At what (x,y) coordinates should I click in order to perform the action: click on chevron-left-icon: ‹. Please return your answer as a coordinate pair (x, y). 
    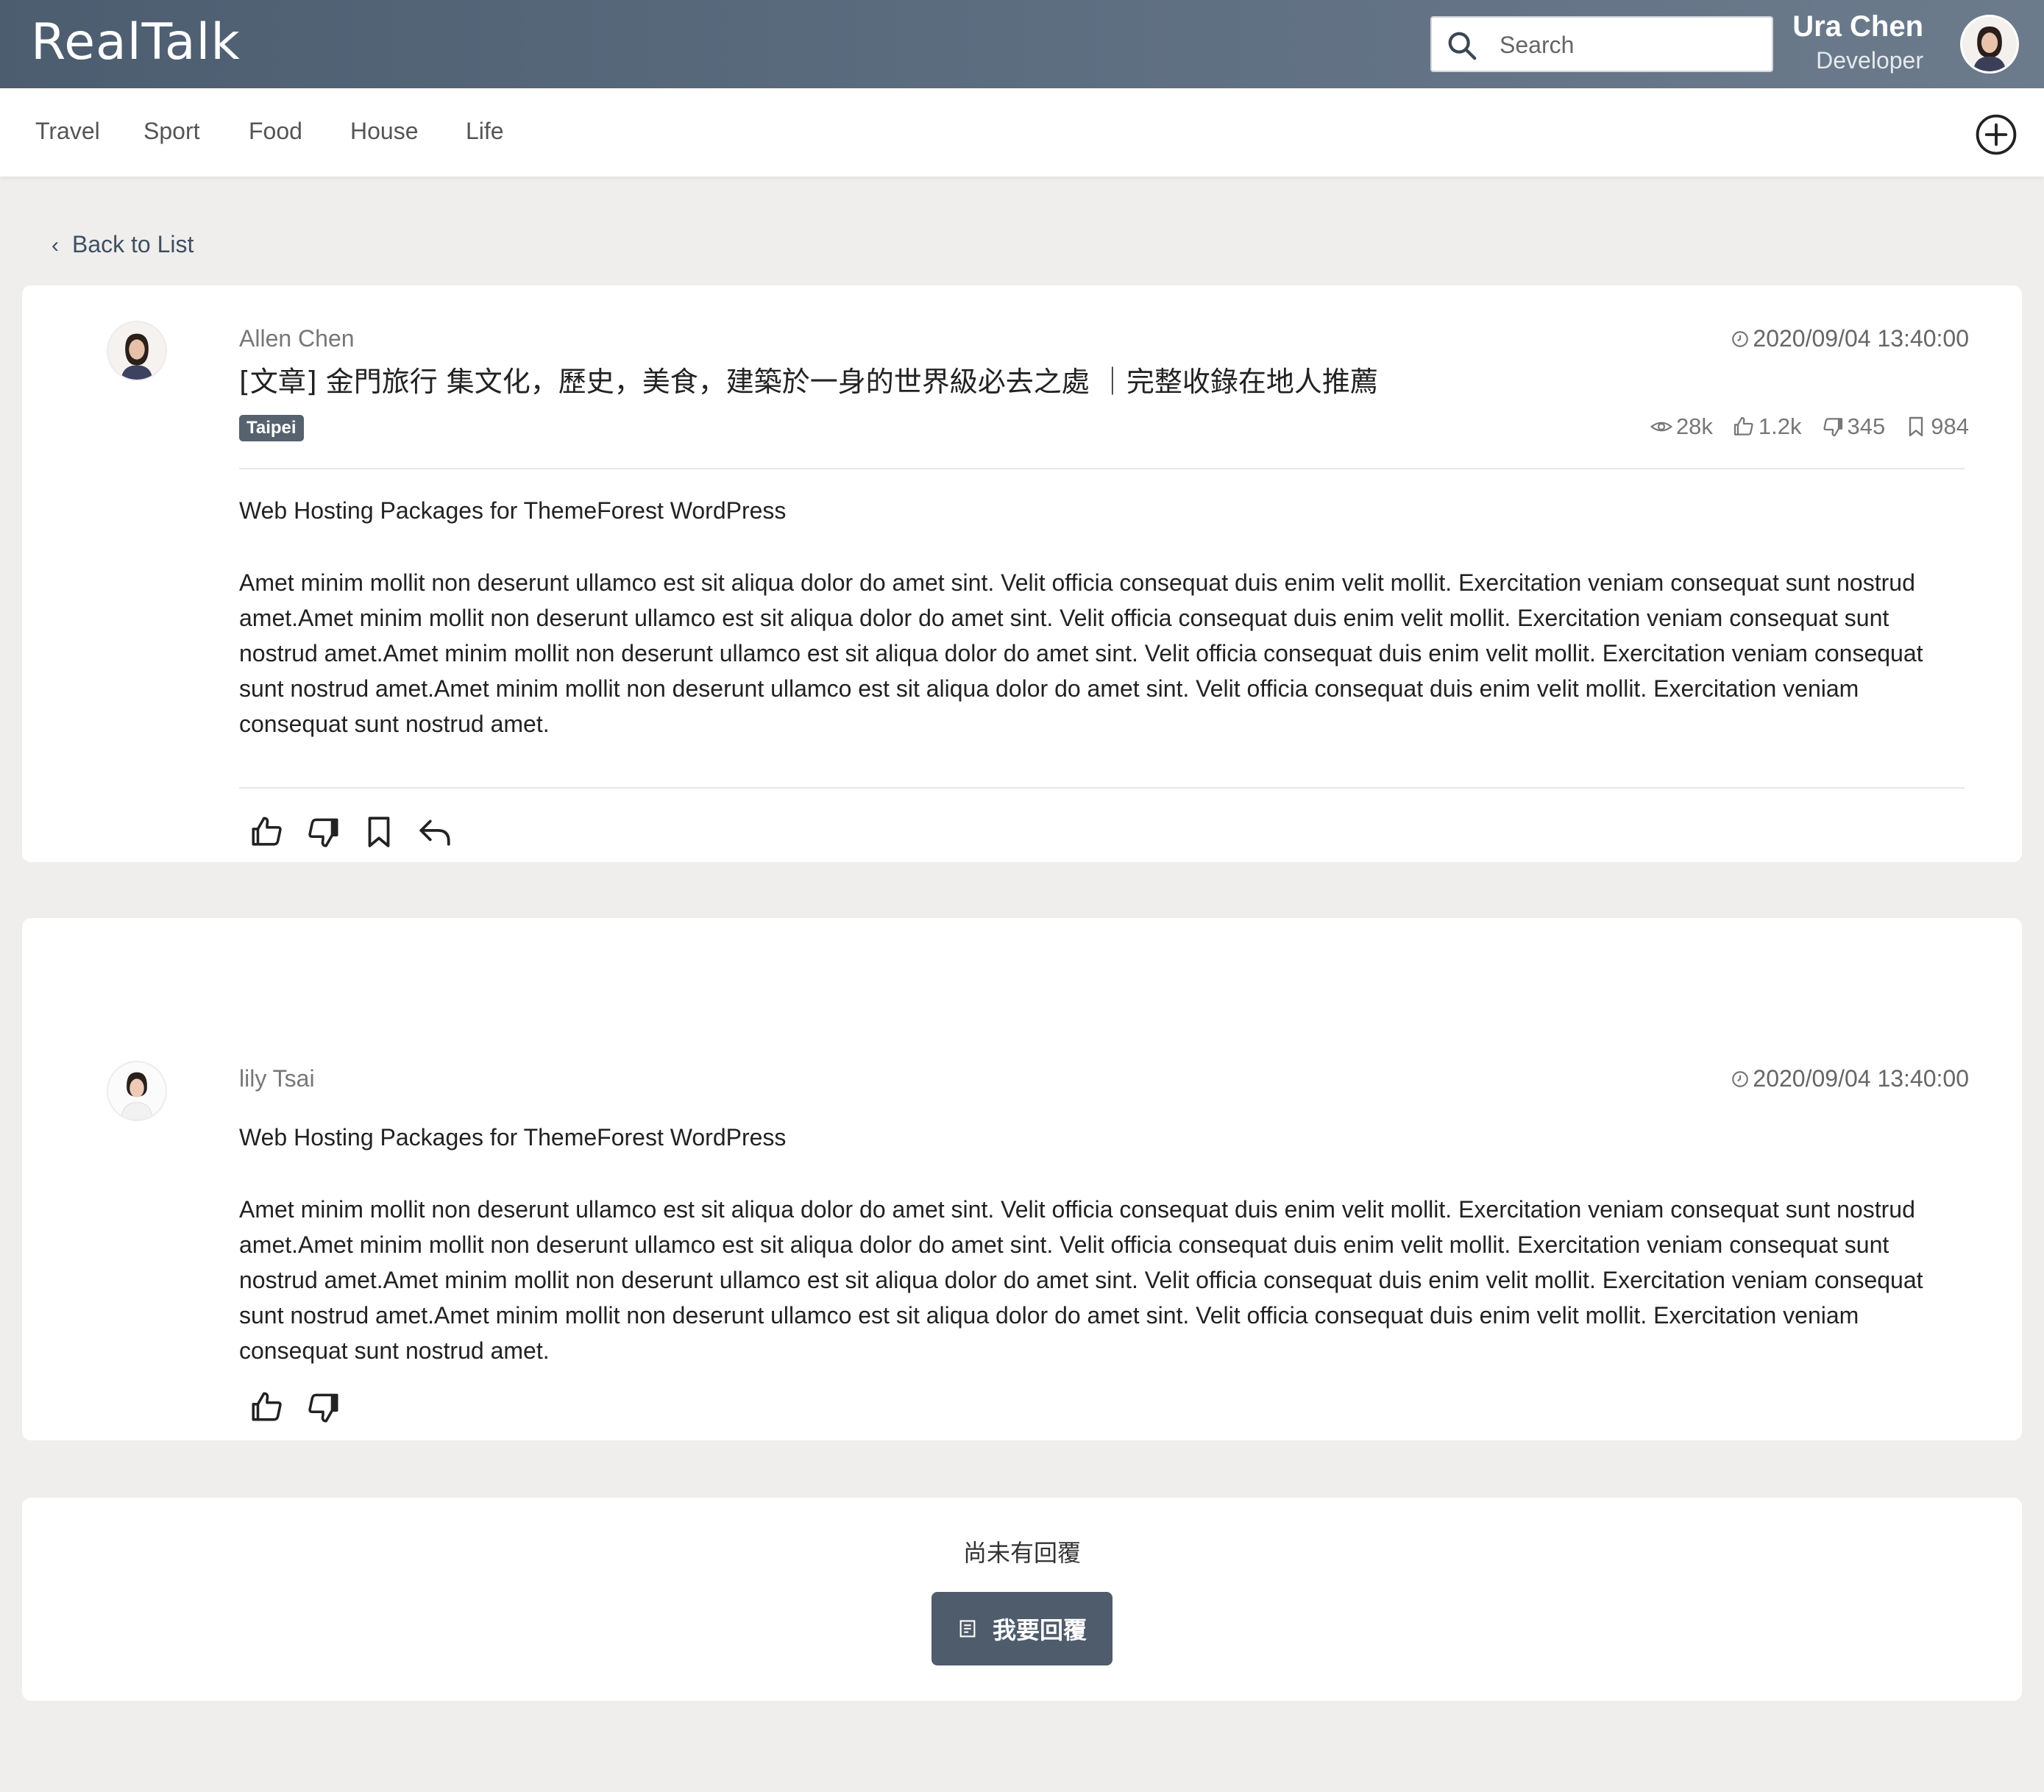
    Looking at the image, I should click on (55, 245).